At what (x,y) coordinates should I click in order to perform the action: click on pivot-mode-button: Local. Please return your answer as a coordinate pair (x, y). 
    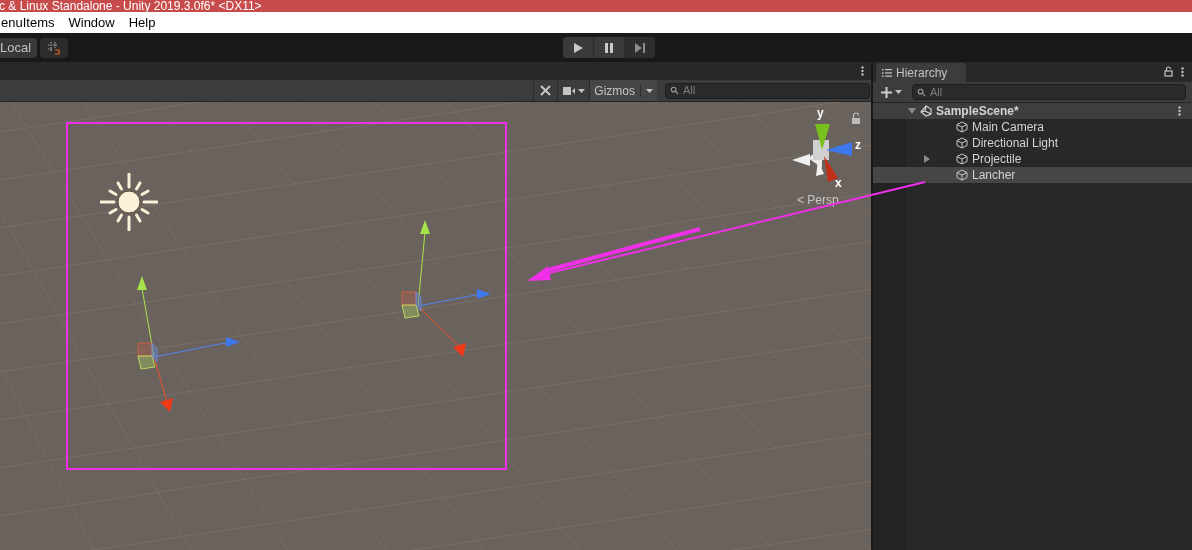
    Looking at the image, I should click on (19, 47).